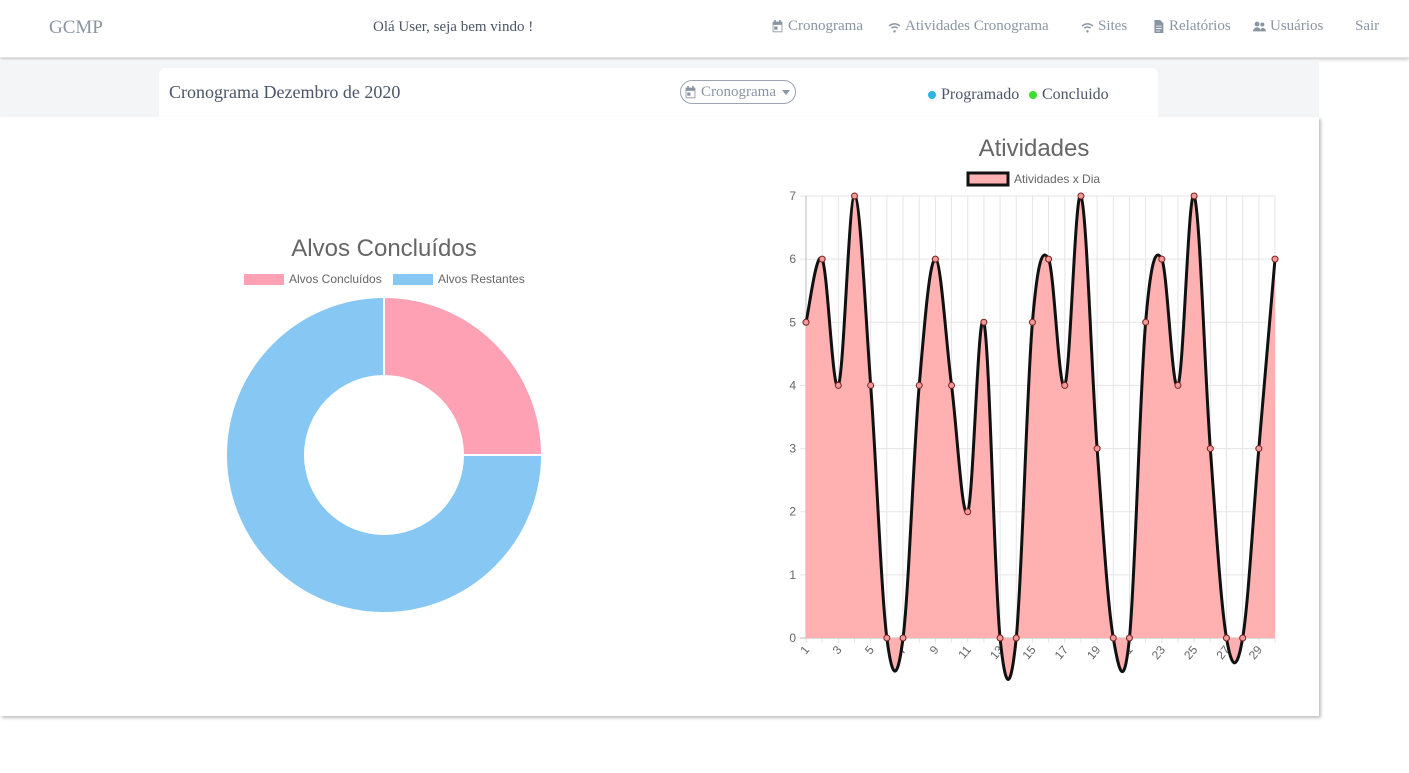 The image size is (1409, 773). Describe the element at coordinates (825, 26) in the screenshot. I see `nav-label: Cronograma` at that location.